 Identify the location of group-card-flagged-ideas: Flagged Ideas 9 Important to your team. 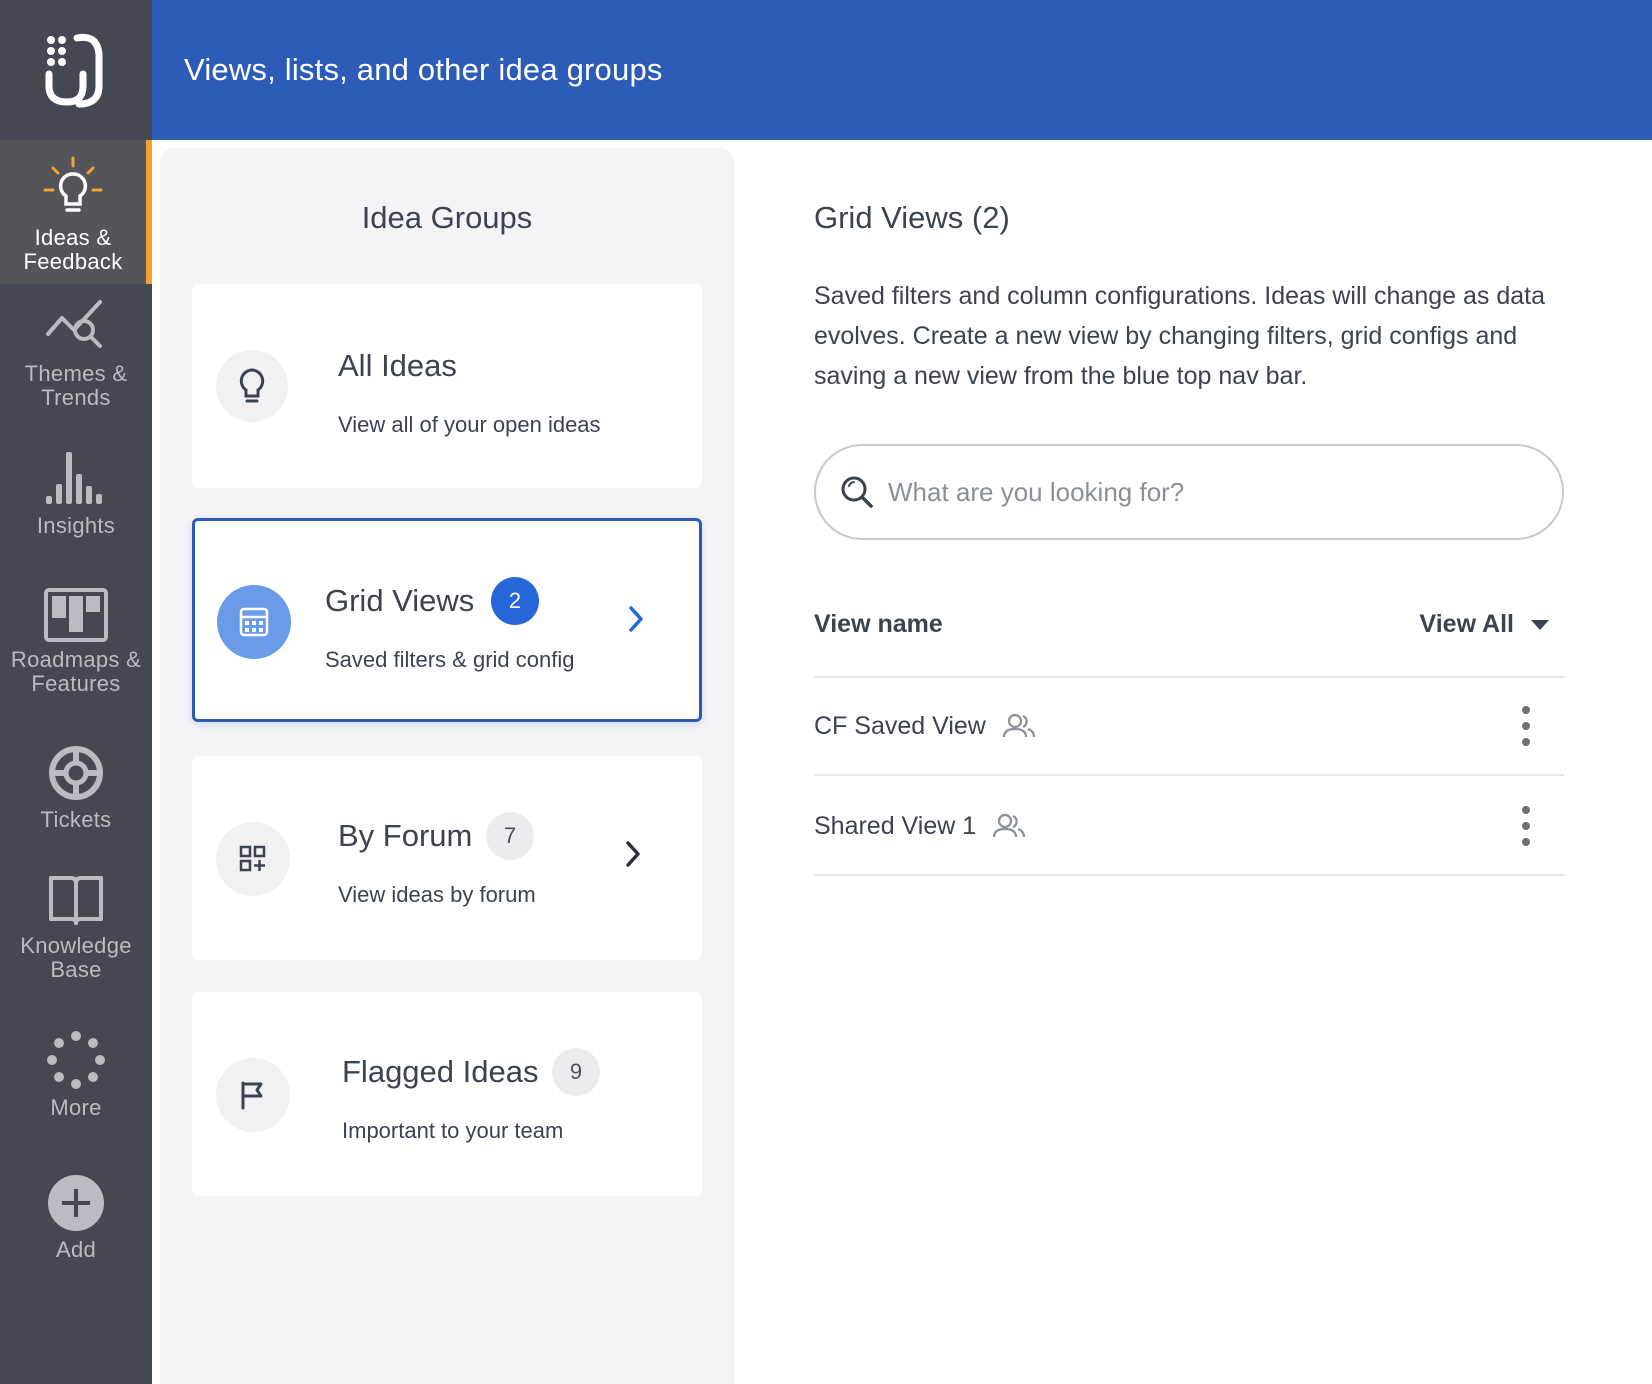
(447, 1094).